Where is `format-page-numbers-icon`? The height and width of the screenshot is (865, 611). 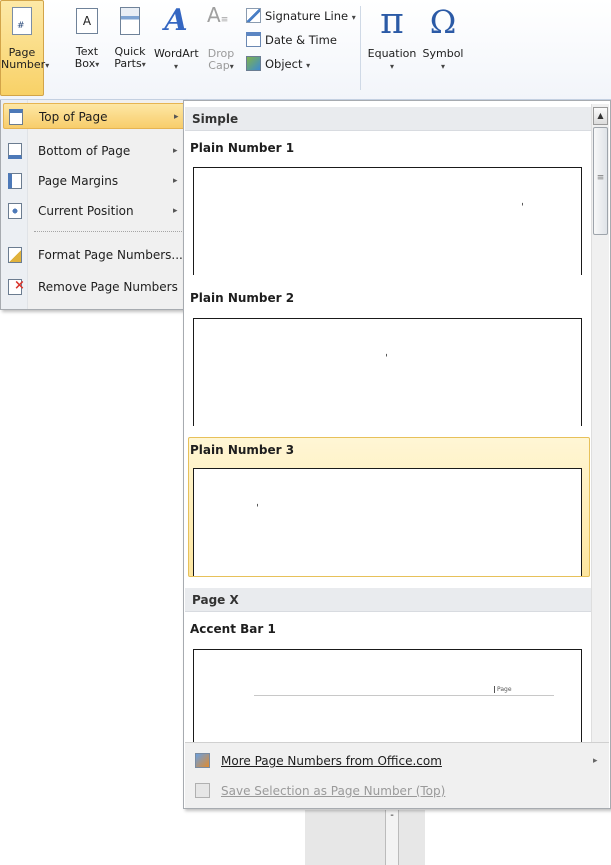
format-page-numbers-icon is located at coordinates (15, 255).